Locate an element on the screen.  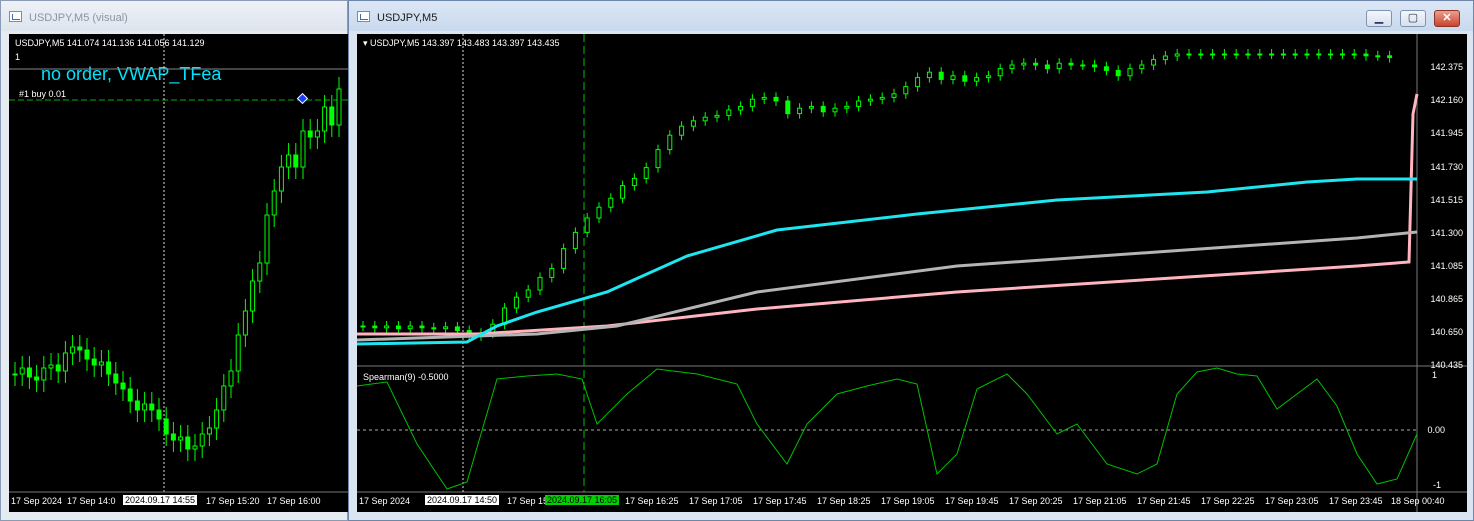
left-time-label: 17 Sep 15:20 is located at coordinates (233, 501).